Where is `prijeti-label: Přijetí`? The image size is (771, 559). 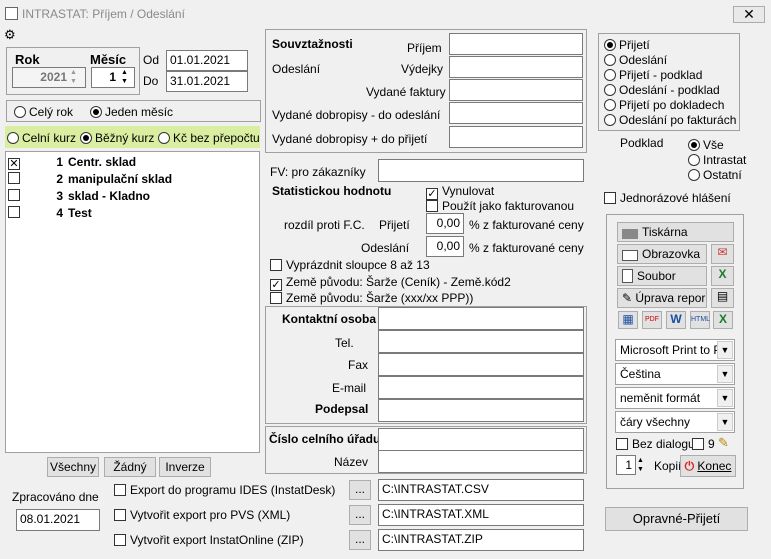 prijeti-label: Přijetí is located at coordinates (394, 225).